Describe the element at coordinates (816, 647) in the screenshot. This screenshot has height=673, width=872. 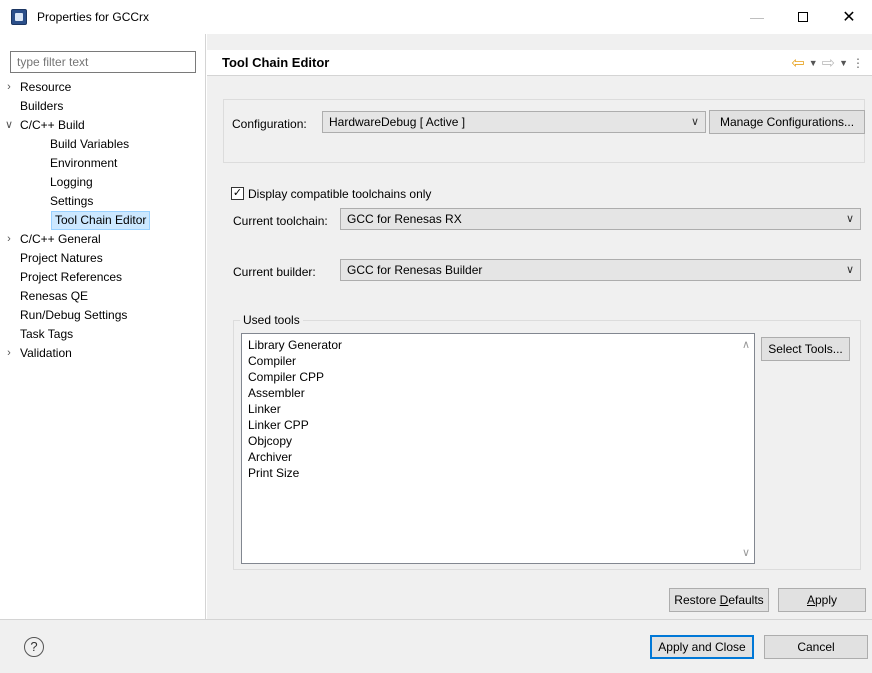
I see `cancel-button: Cancel` at that location.